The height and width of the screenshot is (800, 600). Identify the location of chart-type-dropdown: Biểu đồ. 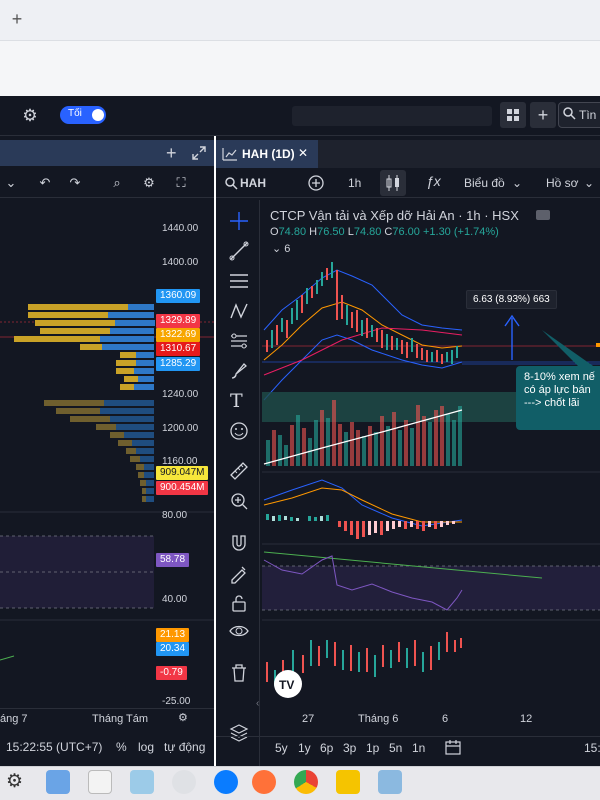
(484, 183).